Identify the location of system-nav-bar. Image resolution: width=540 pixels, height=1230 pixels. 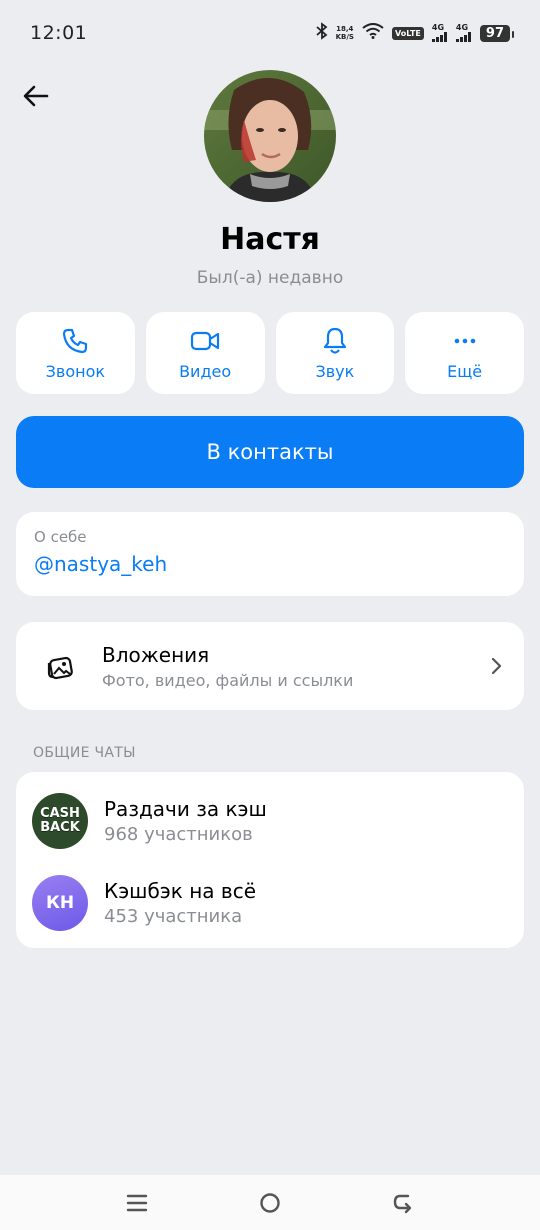
(270, 1202).